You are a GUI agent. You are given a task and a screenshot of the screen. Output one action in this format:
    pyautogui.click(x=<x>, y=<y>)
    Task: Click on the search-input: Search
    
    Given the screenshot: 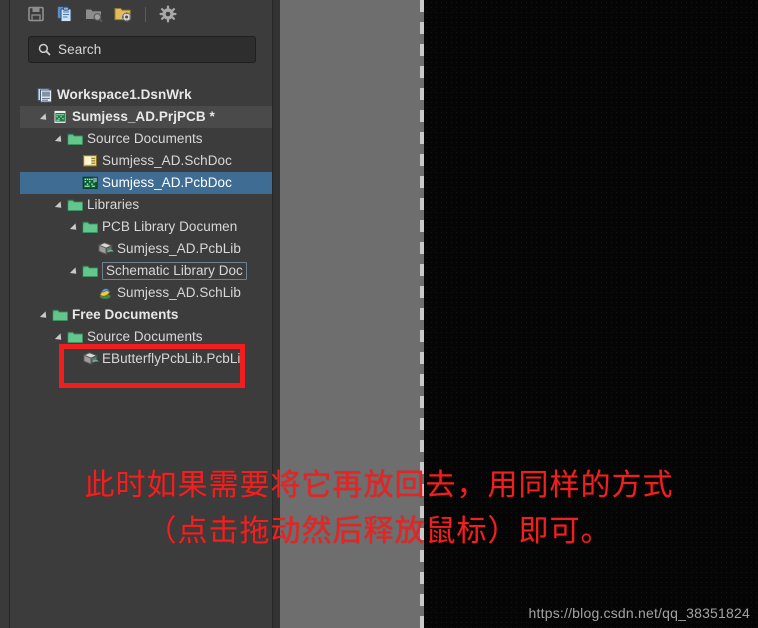 What is the action you would take?
    pyautogui.click(x=142, y=49)
    